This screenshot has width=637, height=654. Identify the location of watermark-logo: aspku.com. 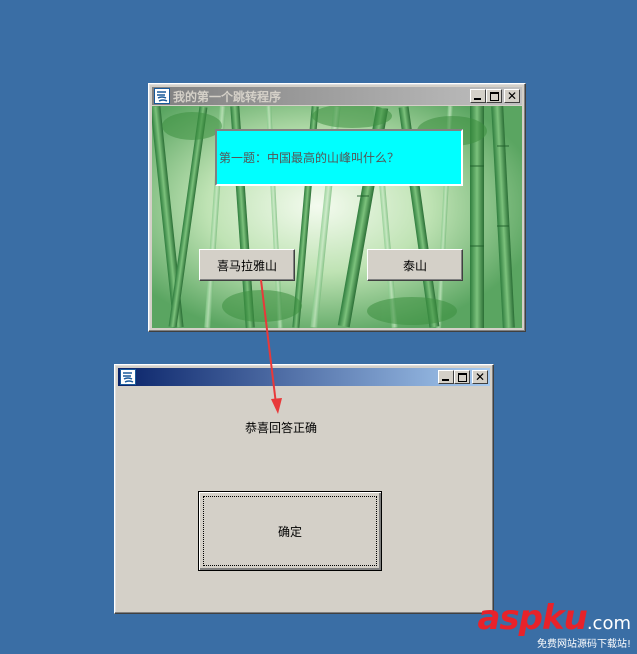
(554, 618).